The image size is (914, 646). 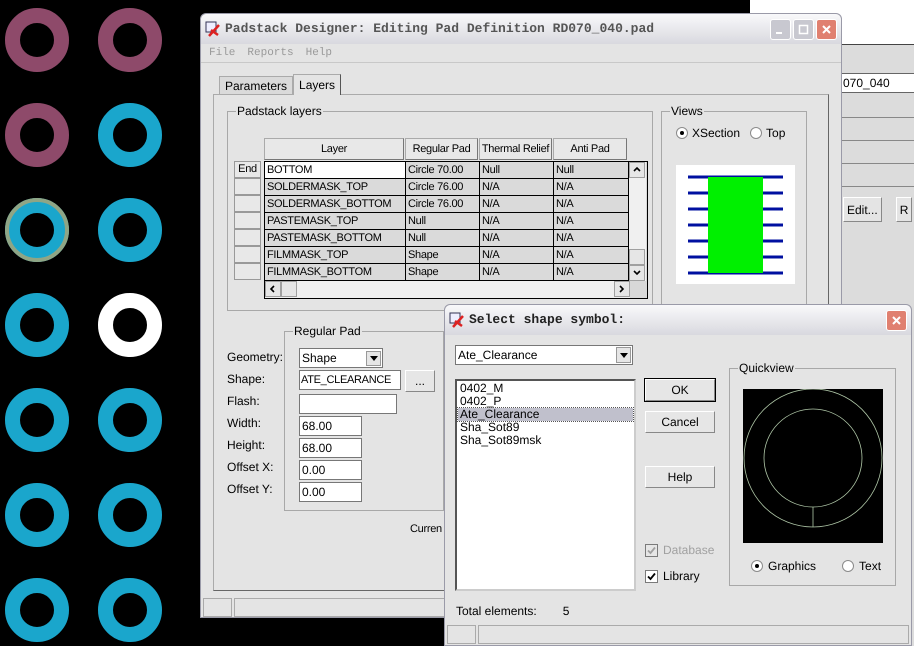 What do you see at coordinates (341, 358) in the screenshot?
I see `geometry-dropdown: Shape` at bounding box center [341, 358].